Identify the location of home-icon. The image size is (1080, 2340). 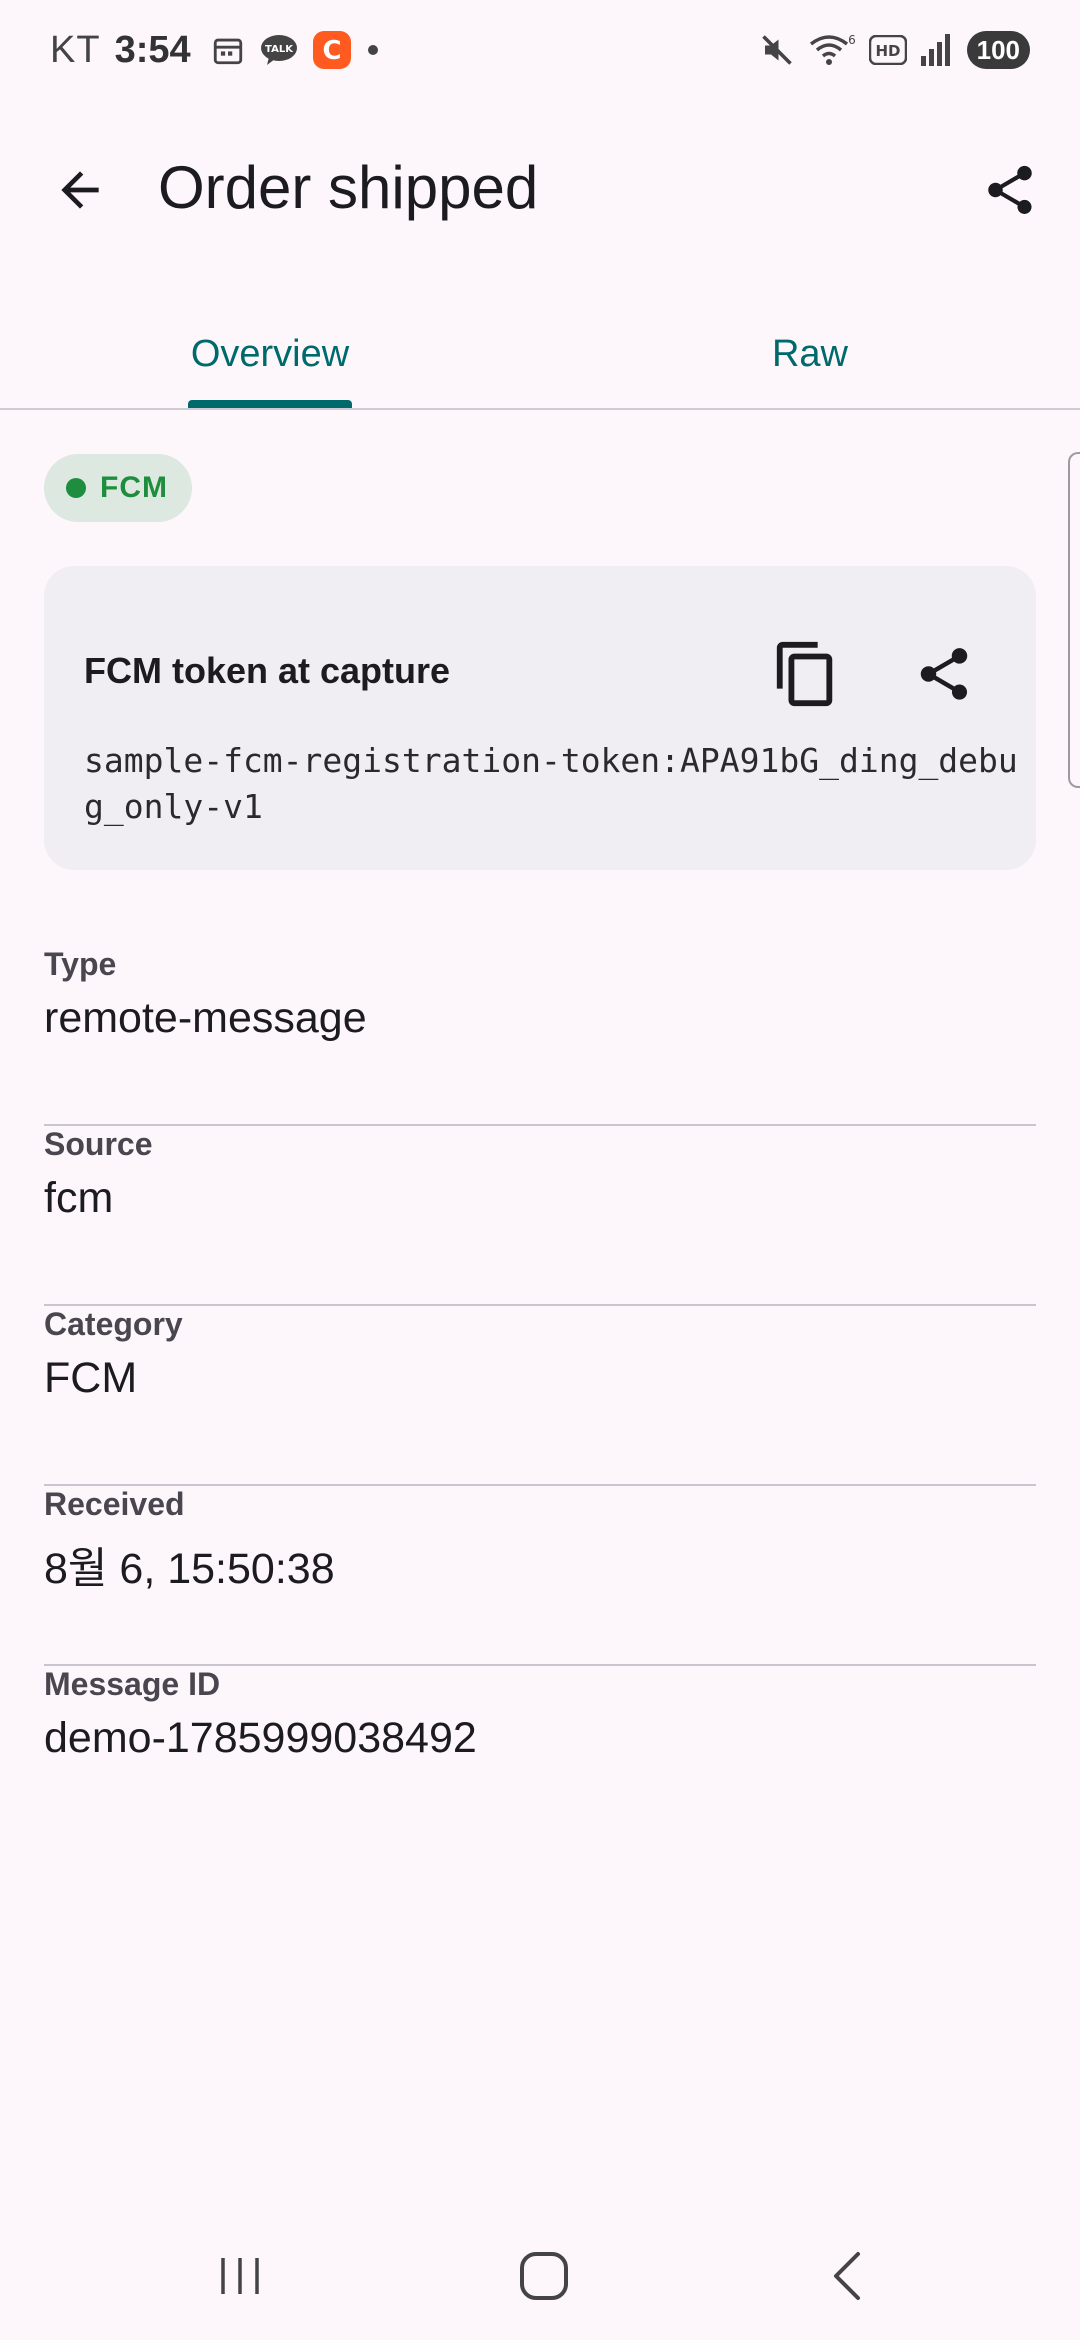
(544, 2276).